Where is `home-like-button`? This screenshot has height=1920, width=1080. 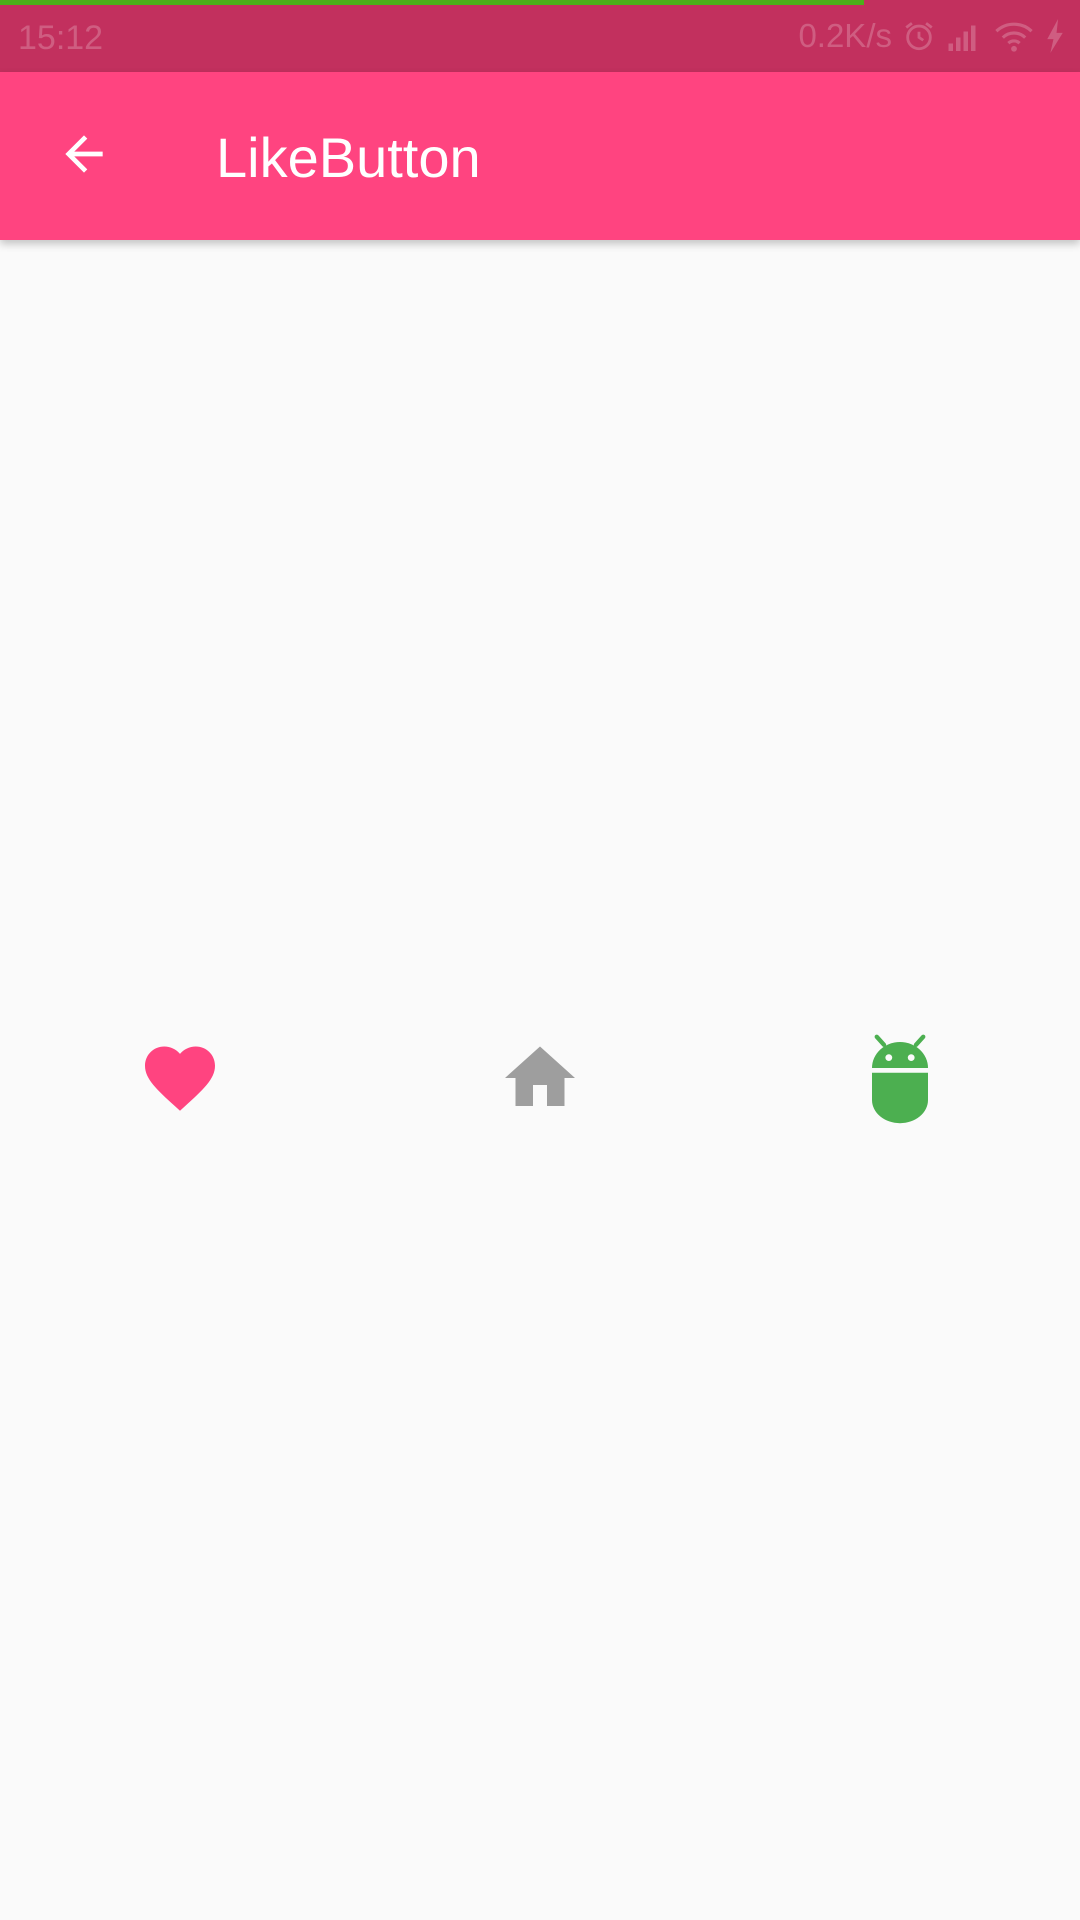 home-like-button is located at coordinates (540, 1080).